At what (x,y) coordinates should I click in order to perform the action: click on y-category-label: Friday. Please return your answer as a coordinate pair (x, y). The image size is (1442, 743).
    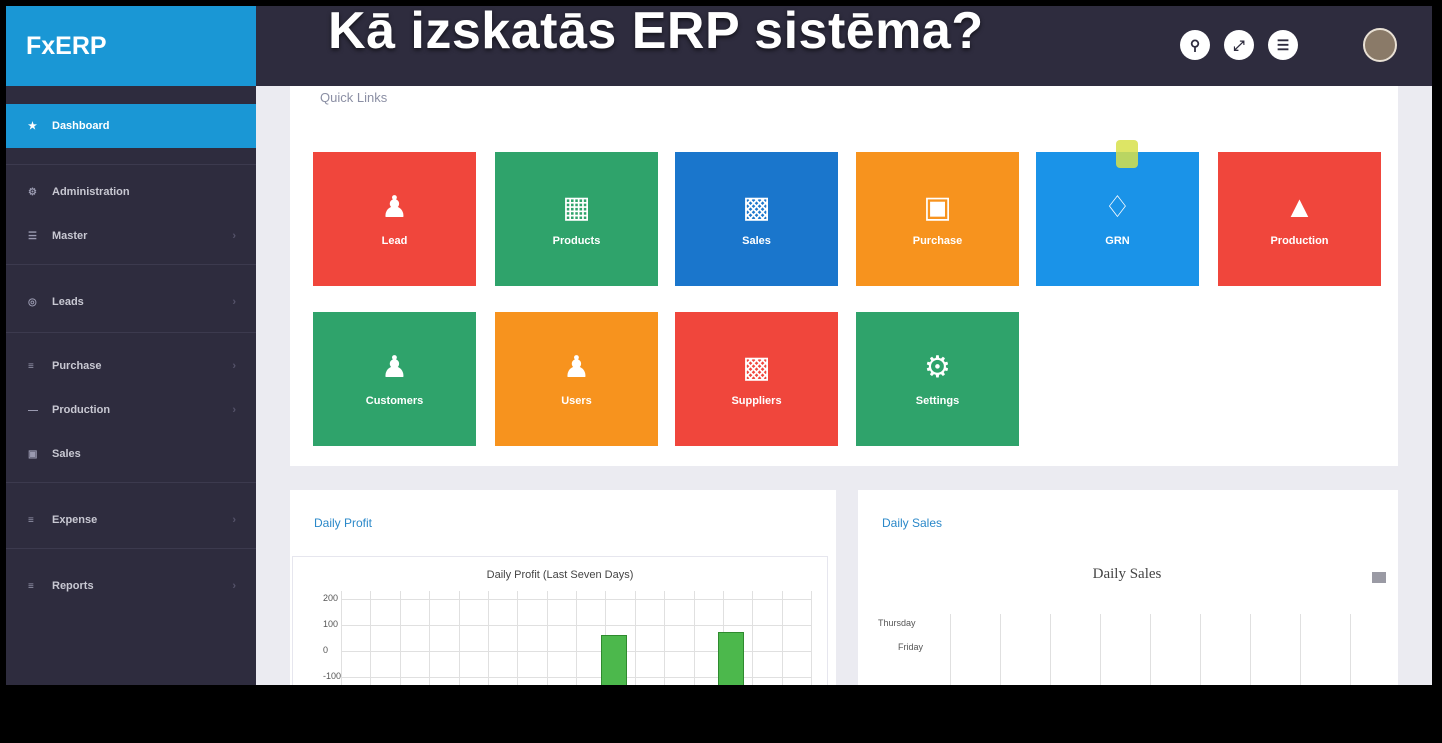
    Looking at the image, I should click on (911, 647).